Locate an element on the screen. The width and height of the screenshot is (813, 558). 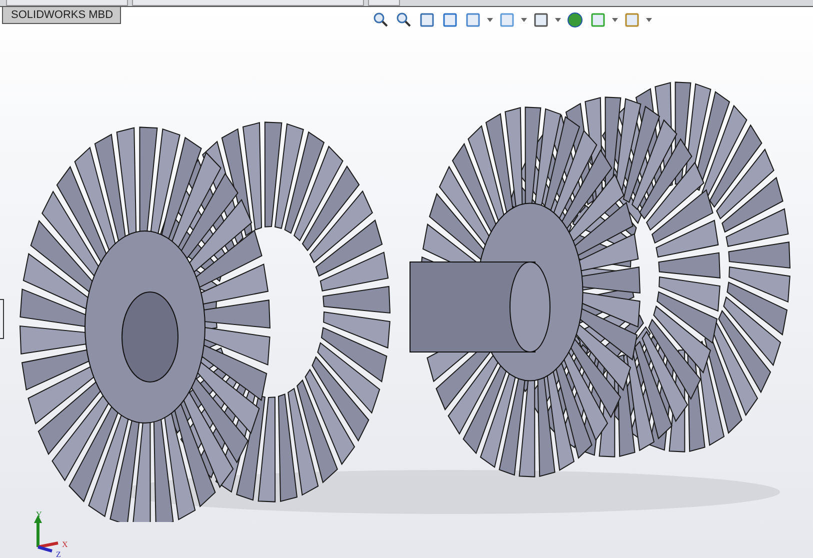
mbd-tab: SOLIDWORKS MBD is located at coordinates (62, 15).